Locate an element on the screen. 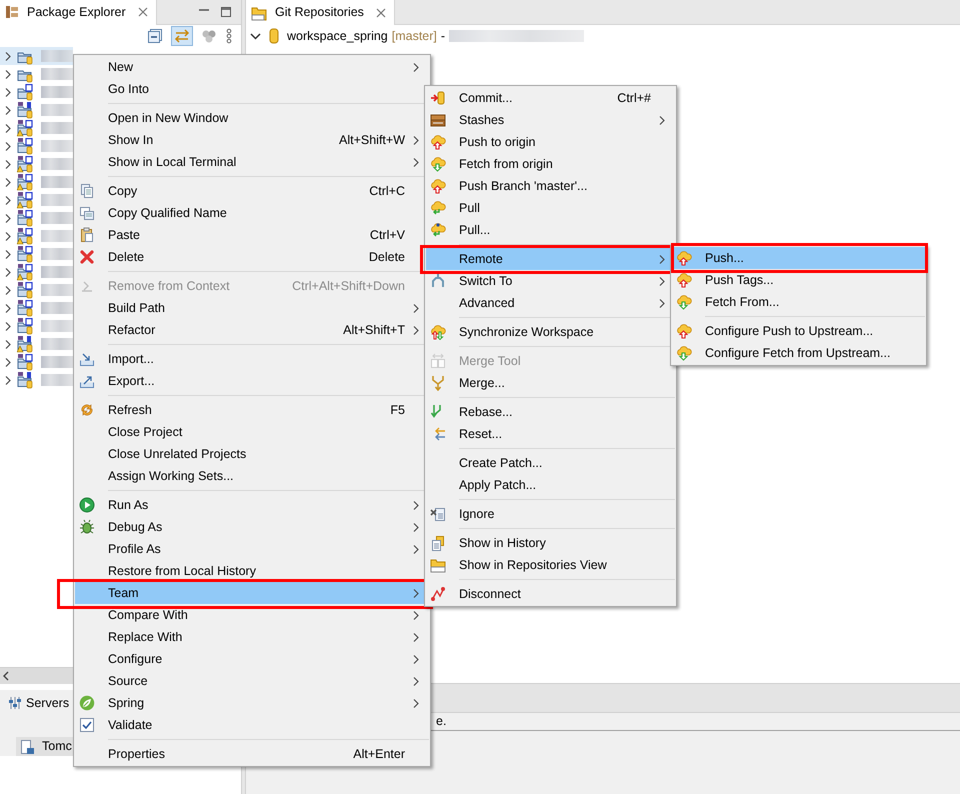  disconnect-icon is located at coordinates (438, 594).